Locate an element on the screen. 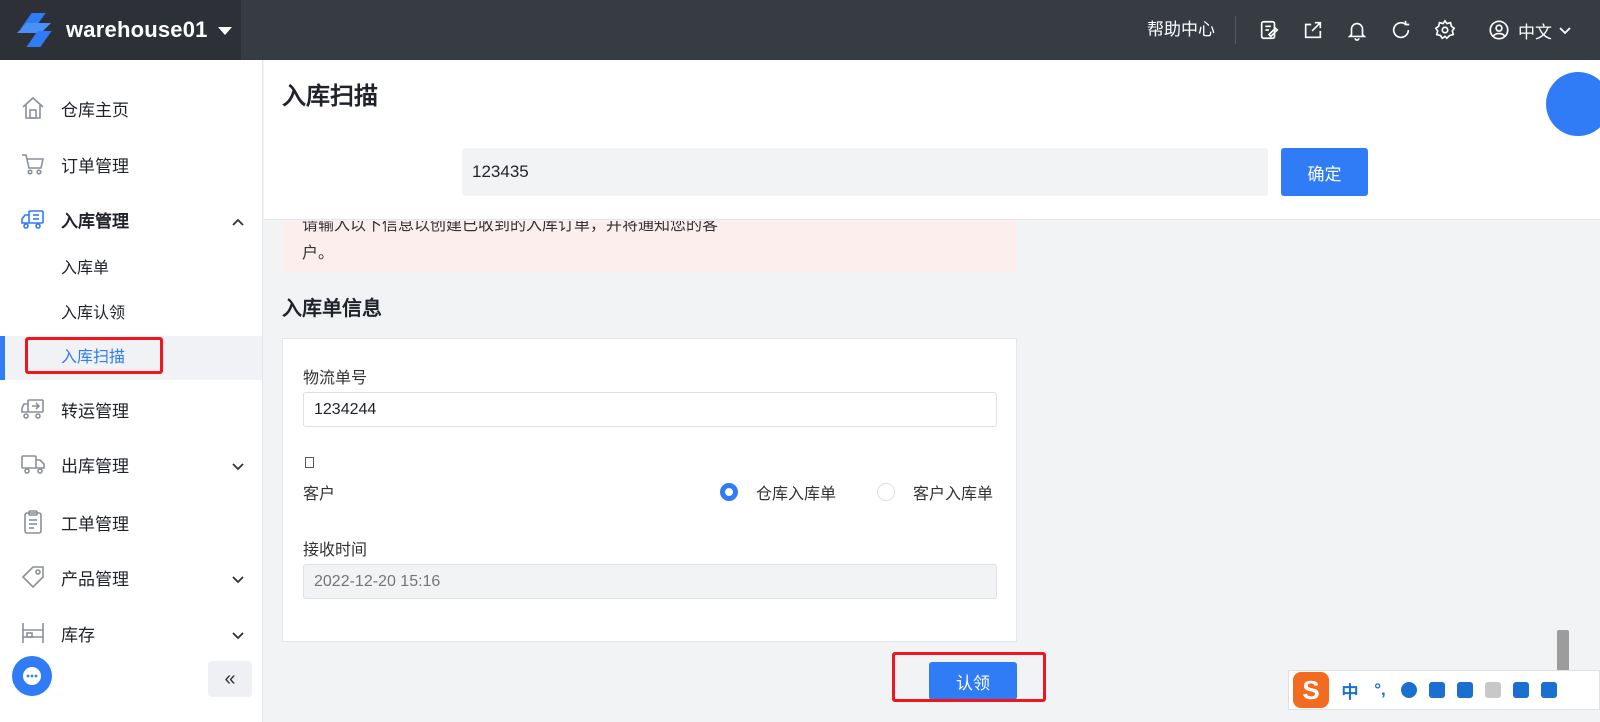  sidebar-item-transfer: 转运管理 is located at coordinates (131, 409).